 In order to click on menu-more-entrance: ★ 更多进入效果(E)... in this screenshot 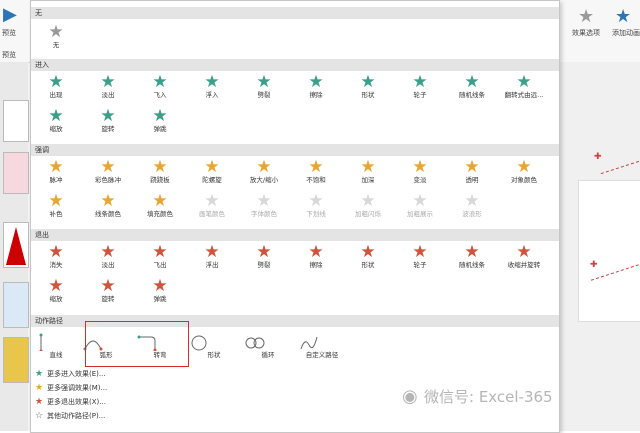, I will do `click(185, 374)`.